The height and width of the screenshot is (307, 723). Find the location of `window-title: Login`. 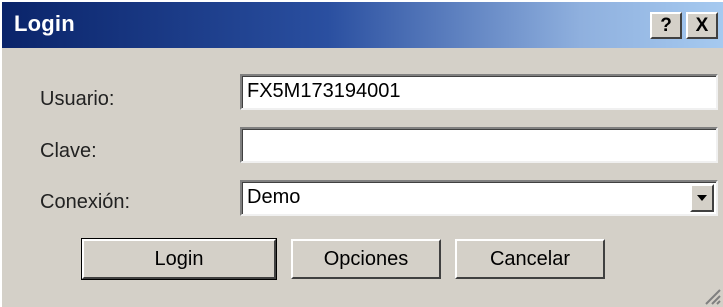

window-title: Login is located at coordinates (44, 23).